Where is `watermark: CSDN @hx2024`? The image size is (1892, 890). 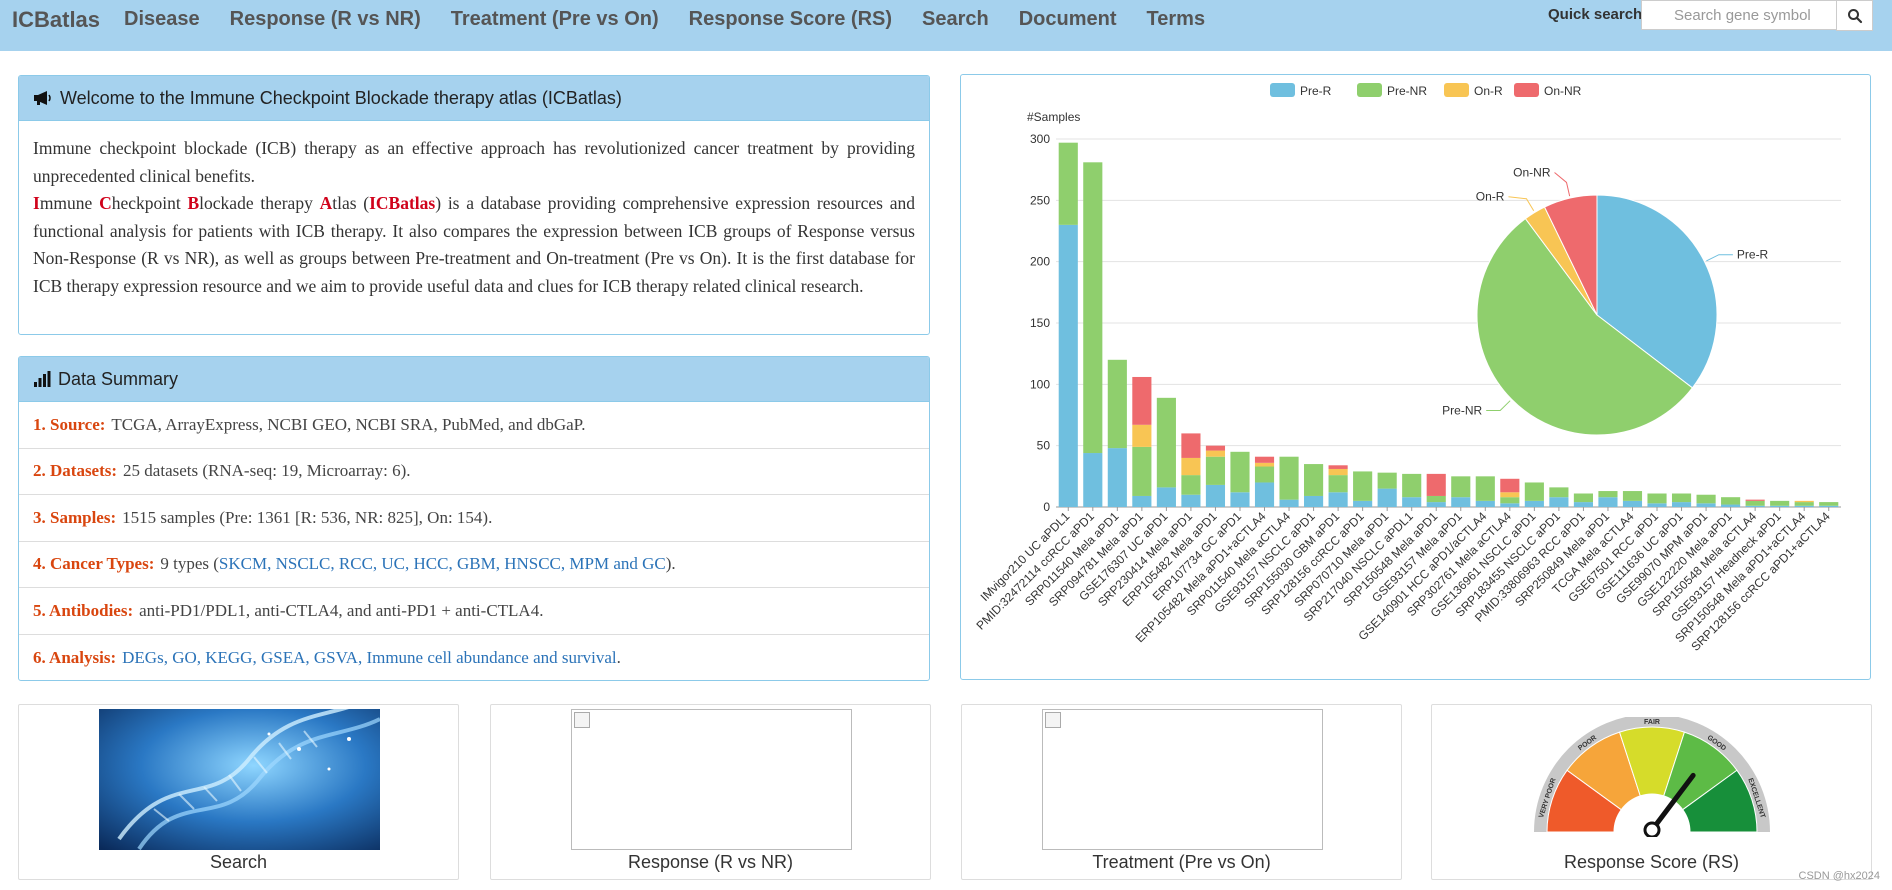
watermark: CSDN @hx2024 is located at coordinates (1839, 876).